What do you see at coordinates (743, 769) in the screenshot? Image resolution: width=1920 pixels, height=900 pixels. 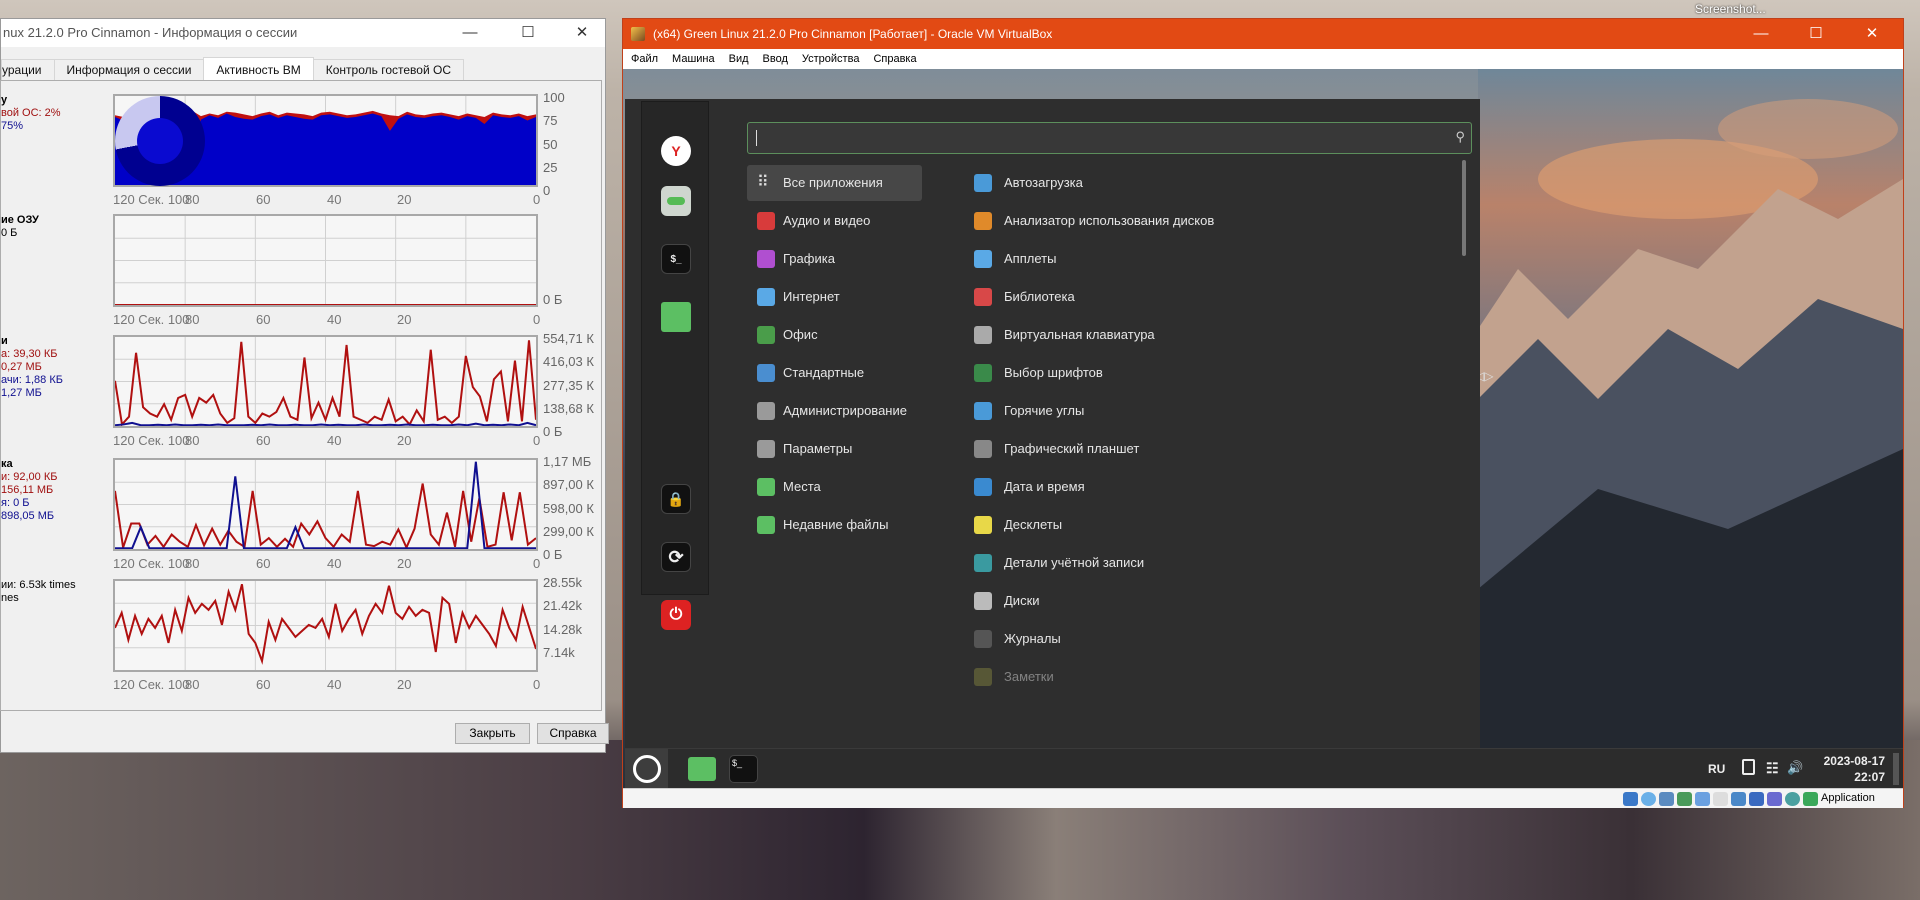 I see `taskbar-terminal-icon: $_` at bounding box center [743, 769].